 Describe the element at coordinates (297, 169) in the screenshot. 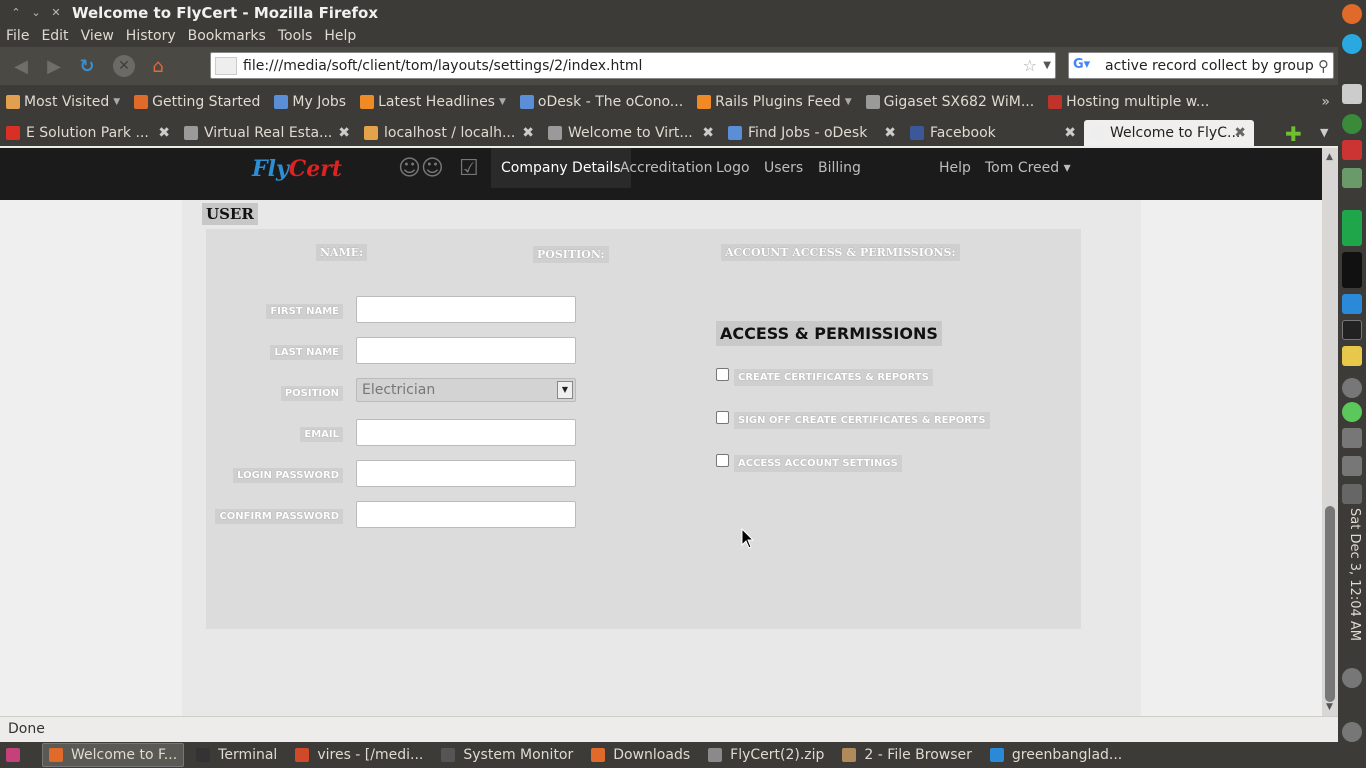

I see `flycert-logo: FlyCert` at that location.